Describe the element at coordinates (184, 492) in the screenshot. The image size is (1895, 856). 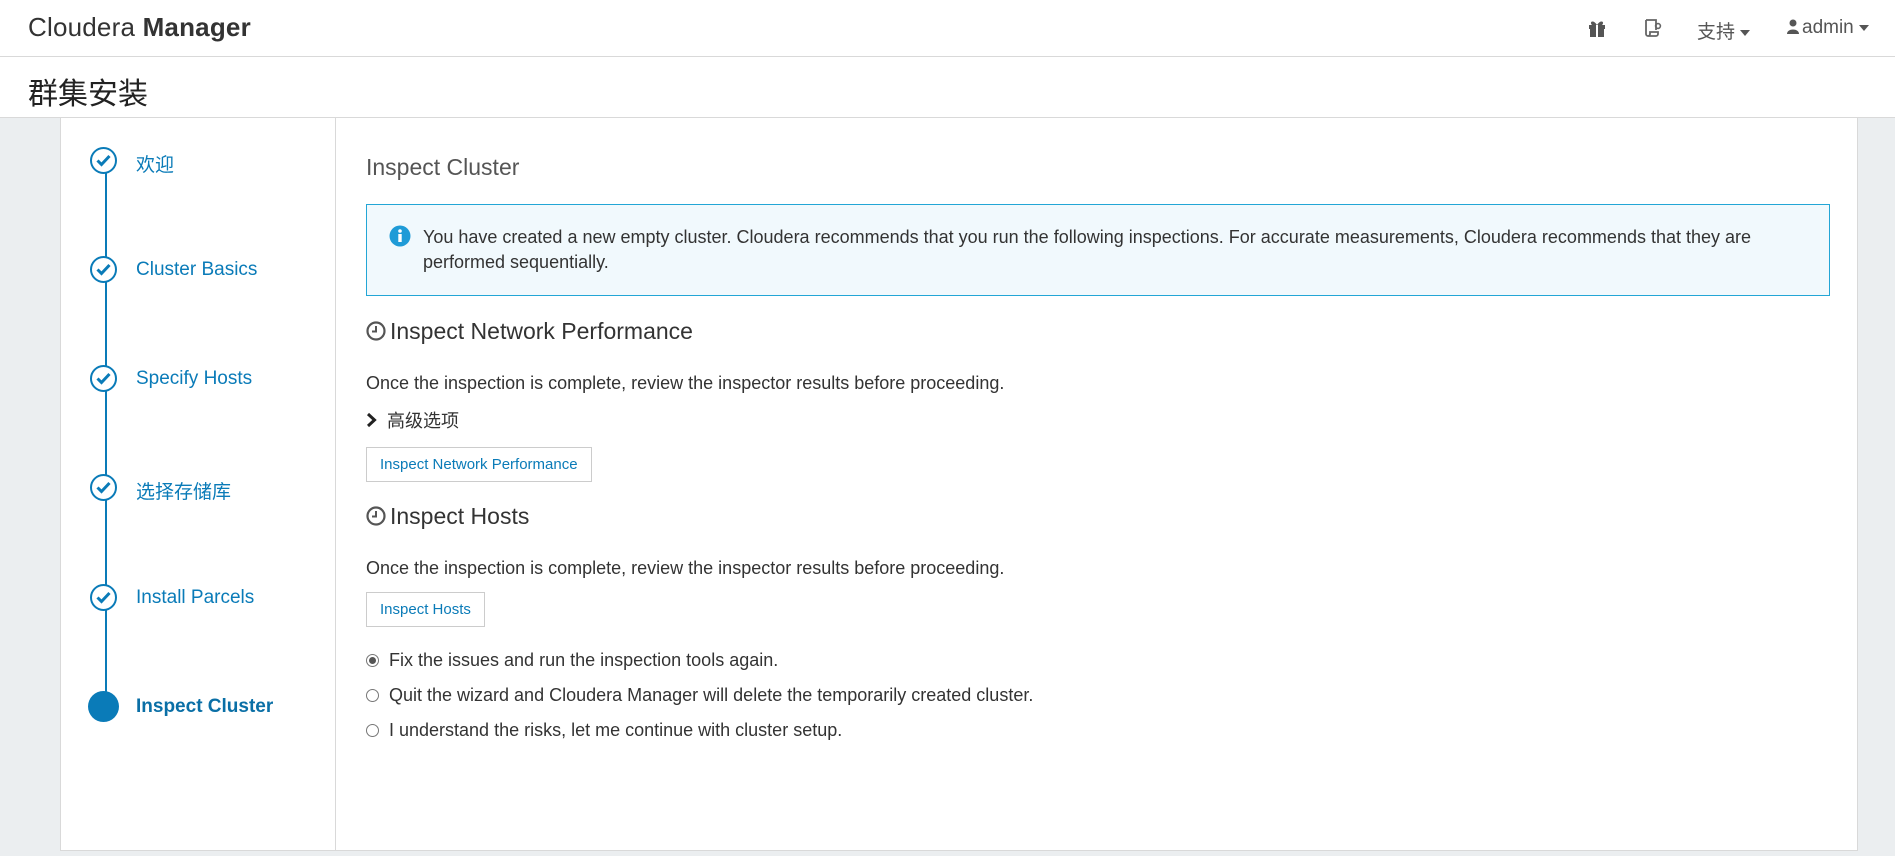
I see `step-label: 选择存储库` at that location.